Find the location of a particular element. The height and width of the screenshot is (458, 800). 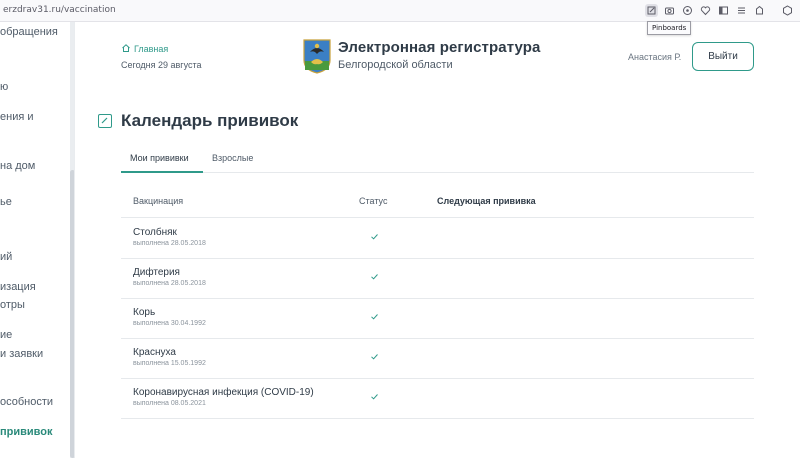

table-row: Краснуха выполнена 15.05.1992 is located at coordinates (437, 359).